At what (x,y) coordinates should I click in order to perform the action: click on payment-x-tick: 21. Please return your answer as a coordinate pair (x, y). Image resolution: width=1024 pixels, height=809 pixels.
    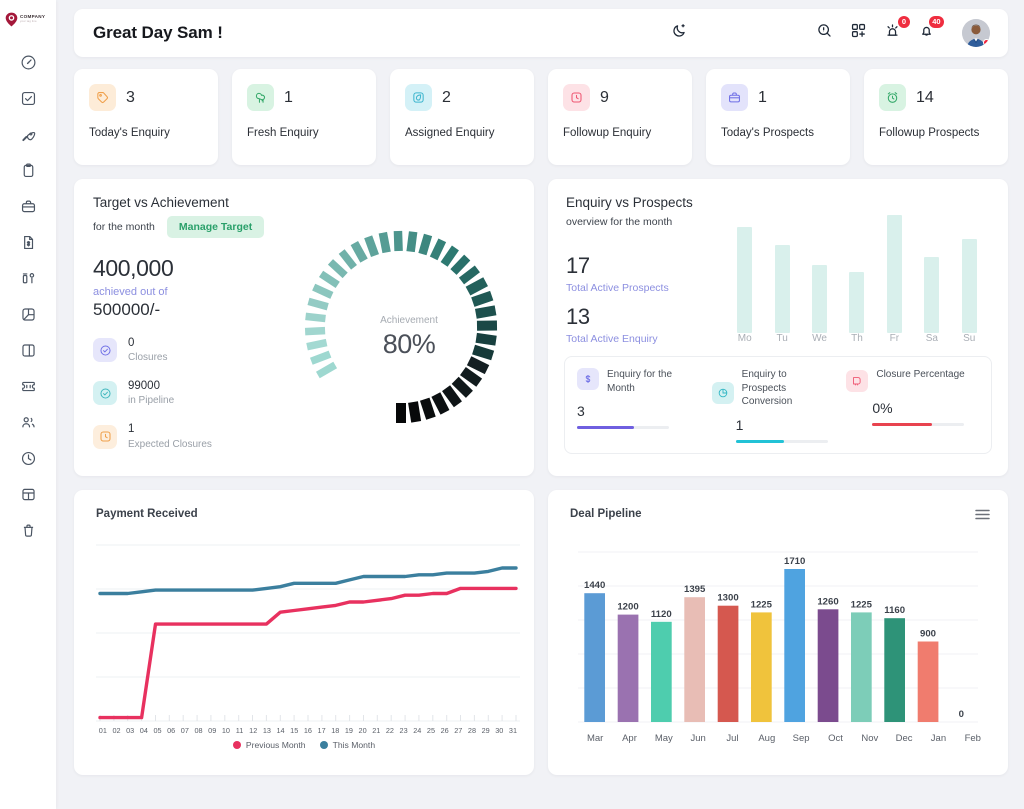
    Looking at the image, I should click on (376, 730).